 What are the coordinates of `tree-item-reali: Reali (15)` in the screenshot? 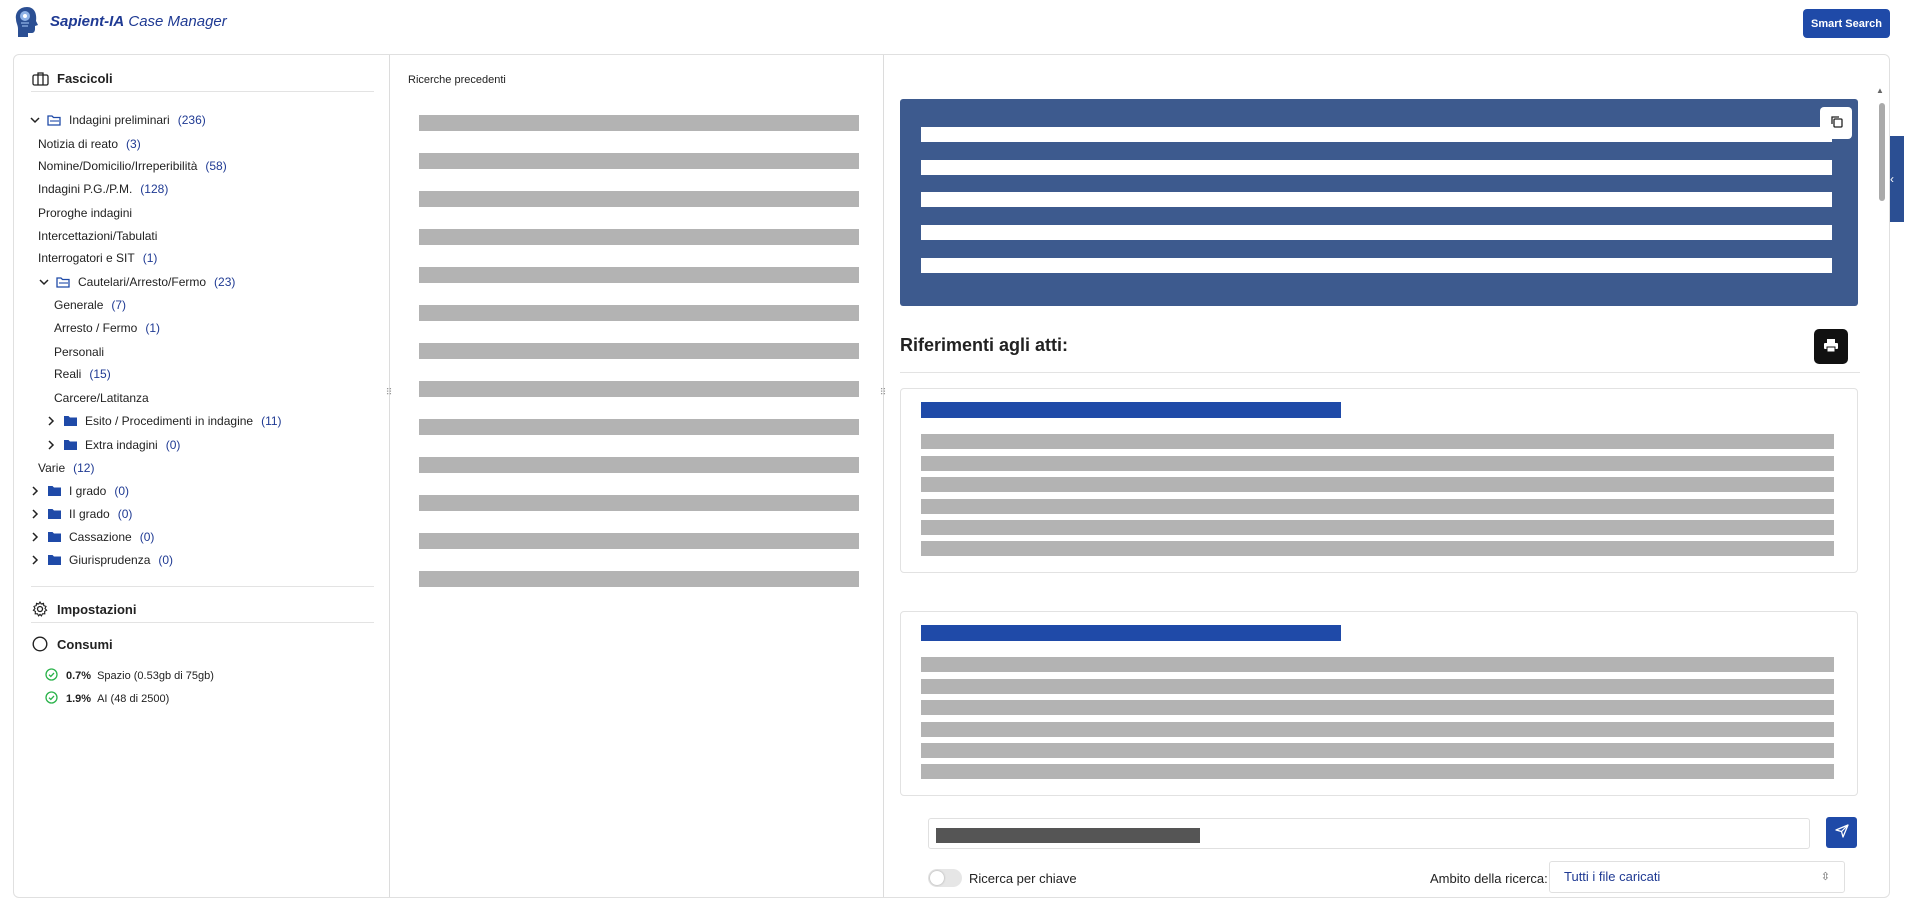 It's located at (82, 374).